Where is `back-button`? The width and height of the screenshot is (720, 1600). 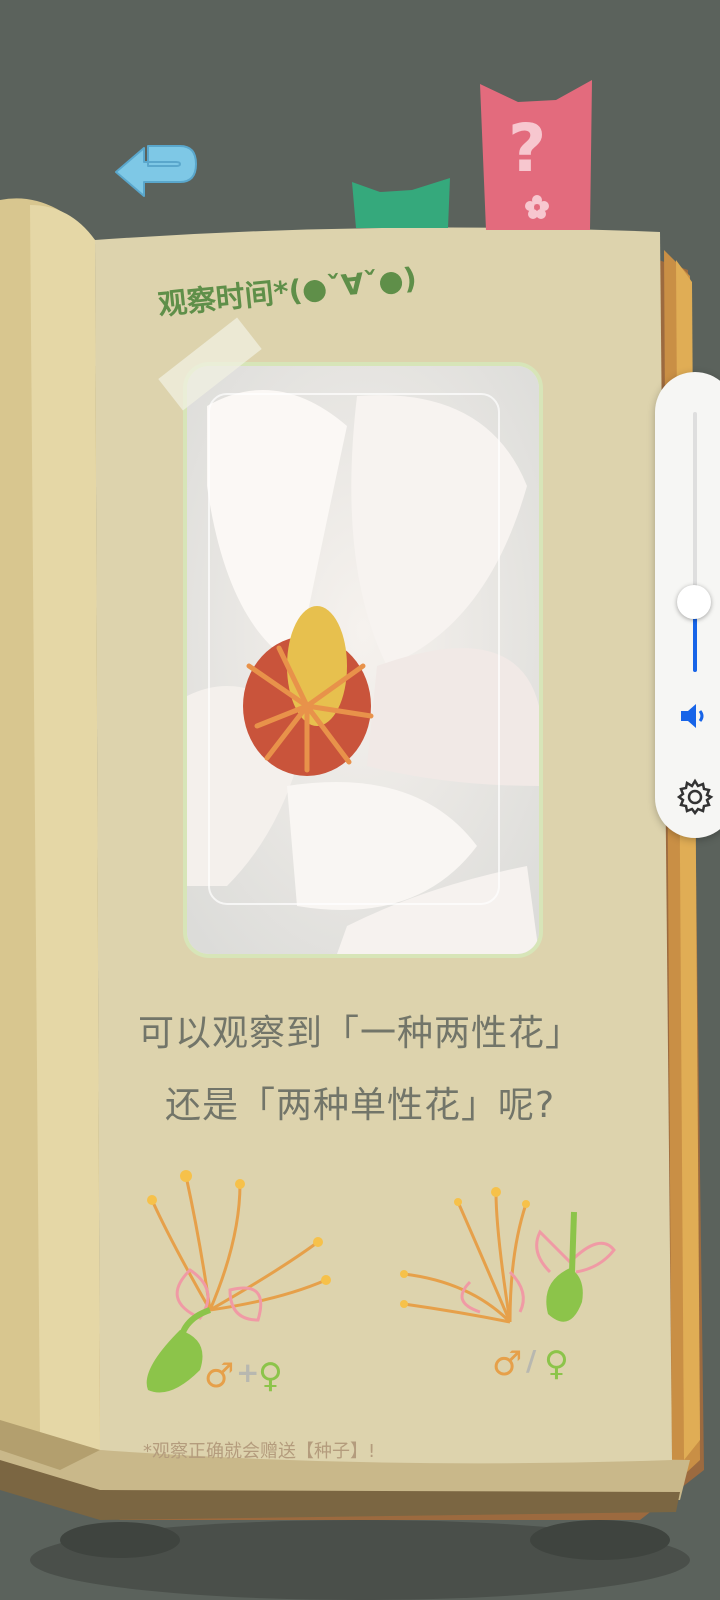
back-button is located at coordinates (155, 172).